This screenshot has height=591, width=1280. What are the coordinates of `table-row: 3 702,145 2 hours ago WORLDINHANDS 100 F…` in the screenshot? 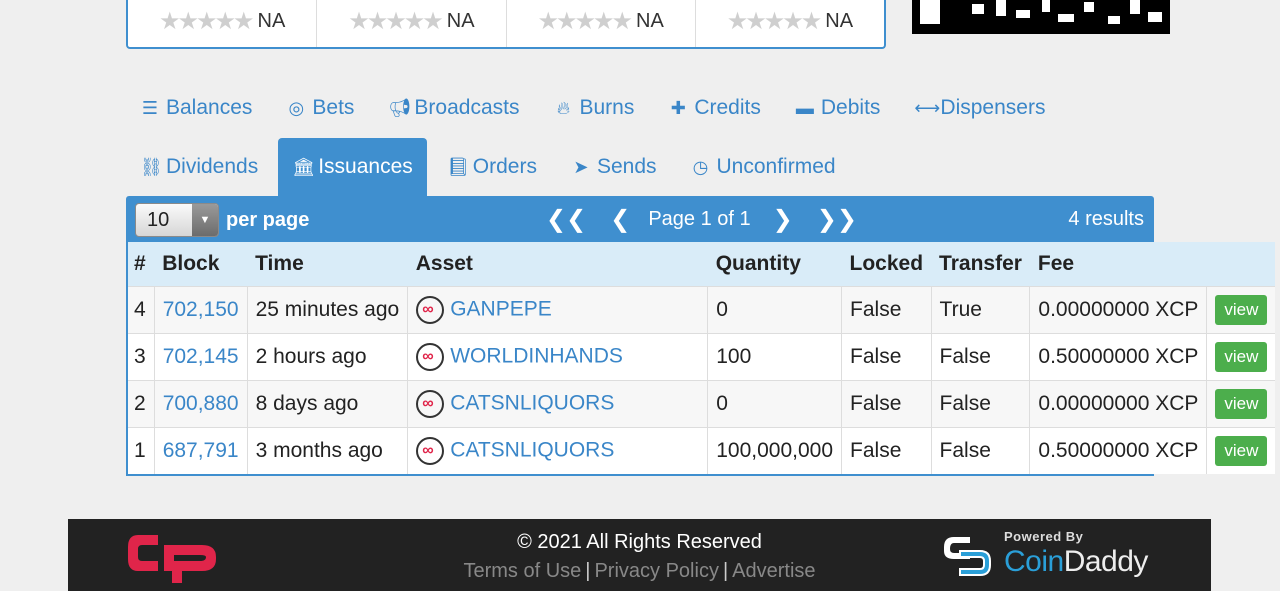 It's located at (701, 356).